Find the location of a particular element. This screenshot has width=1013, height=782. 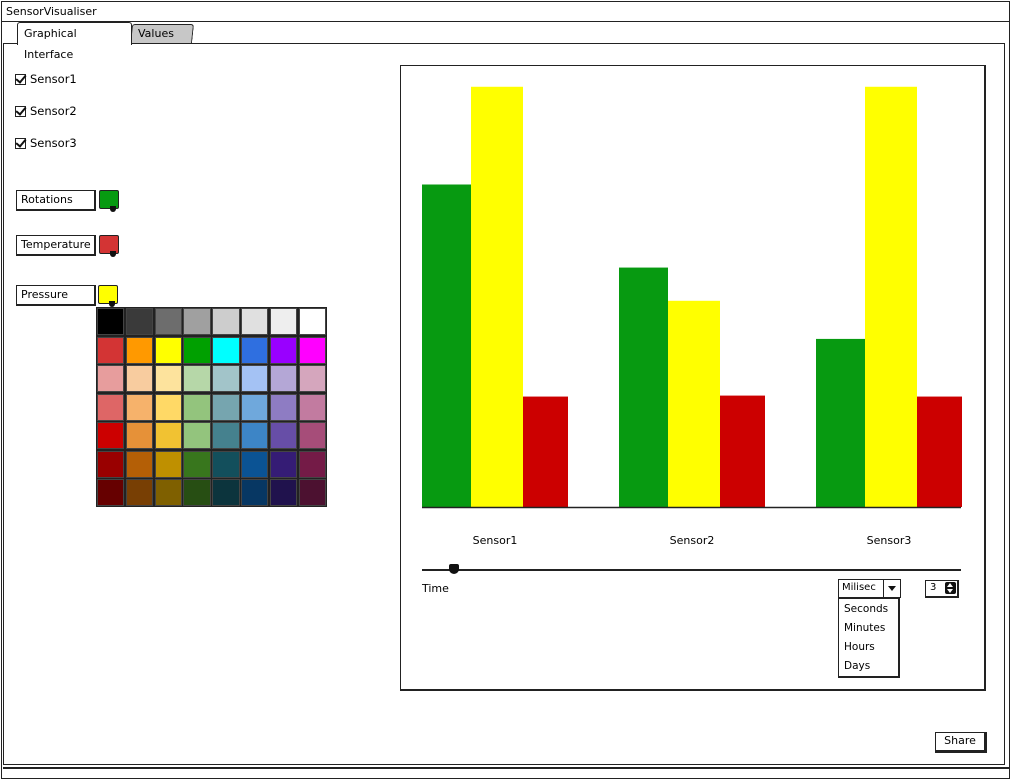

tab-graphical-interface: Graphical Interface is located at coordinates (74, 41).